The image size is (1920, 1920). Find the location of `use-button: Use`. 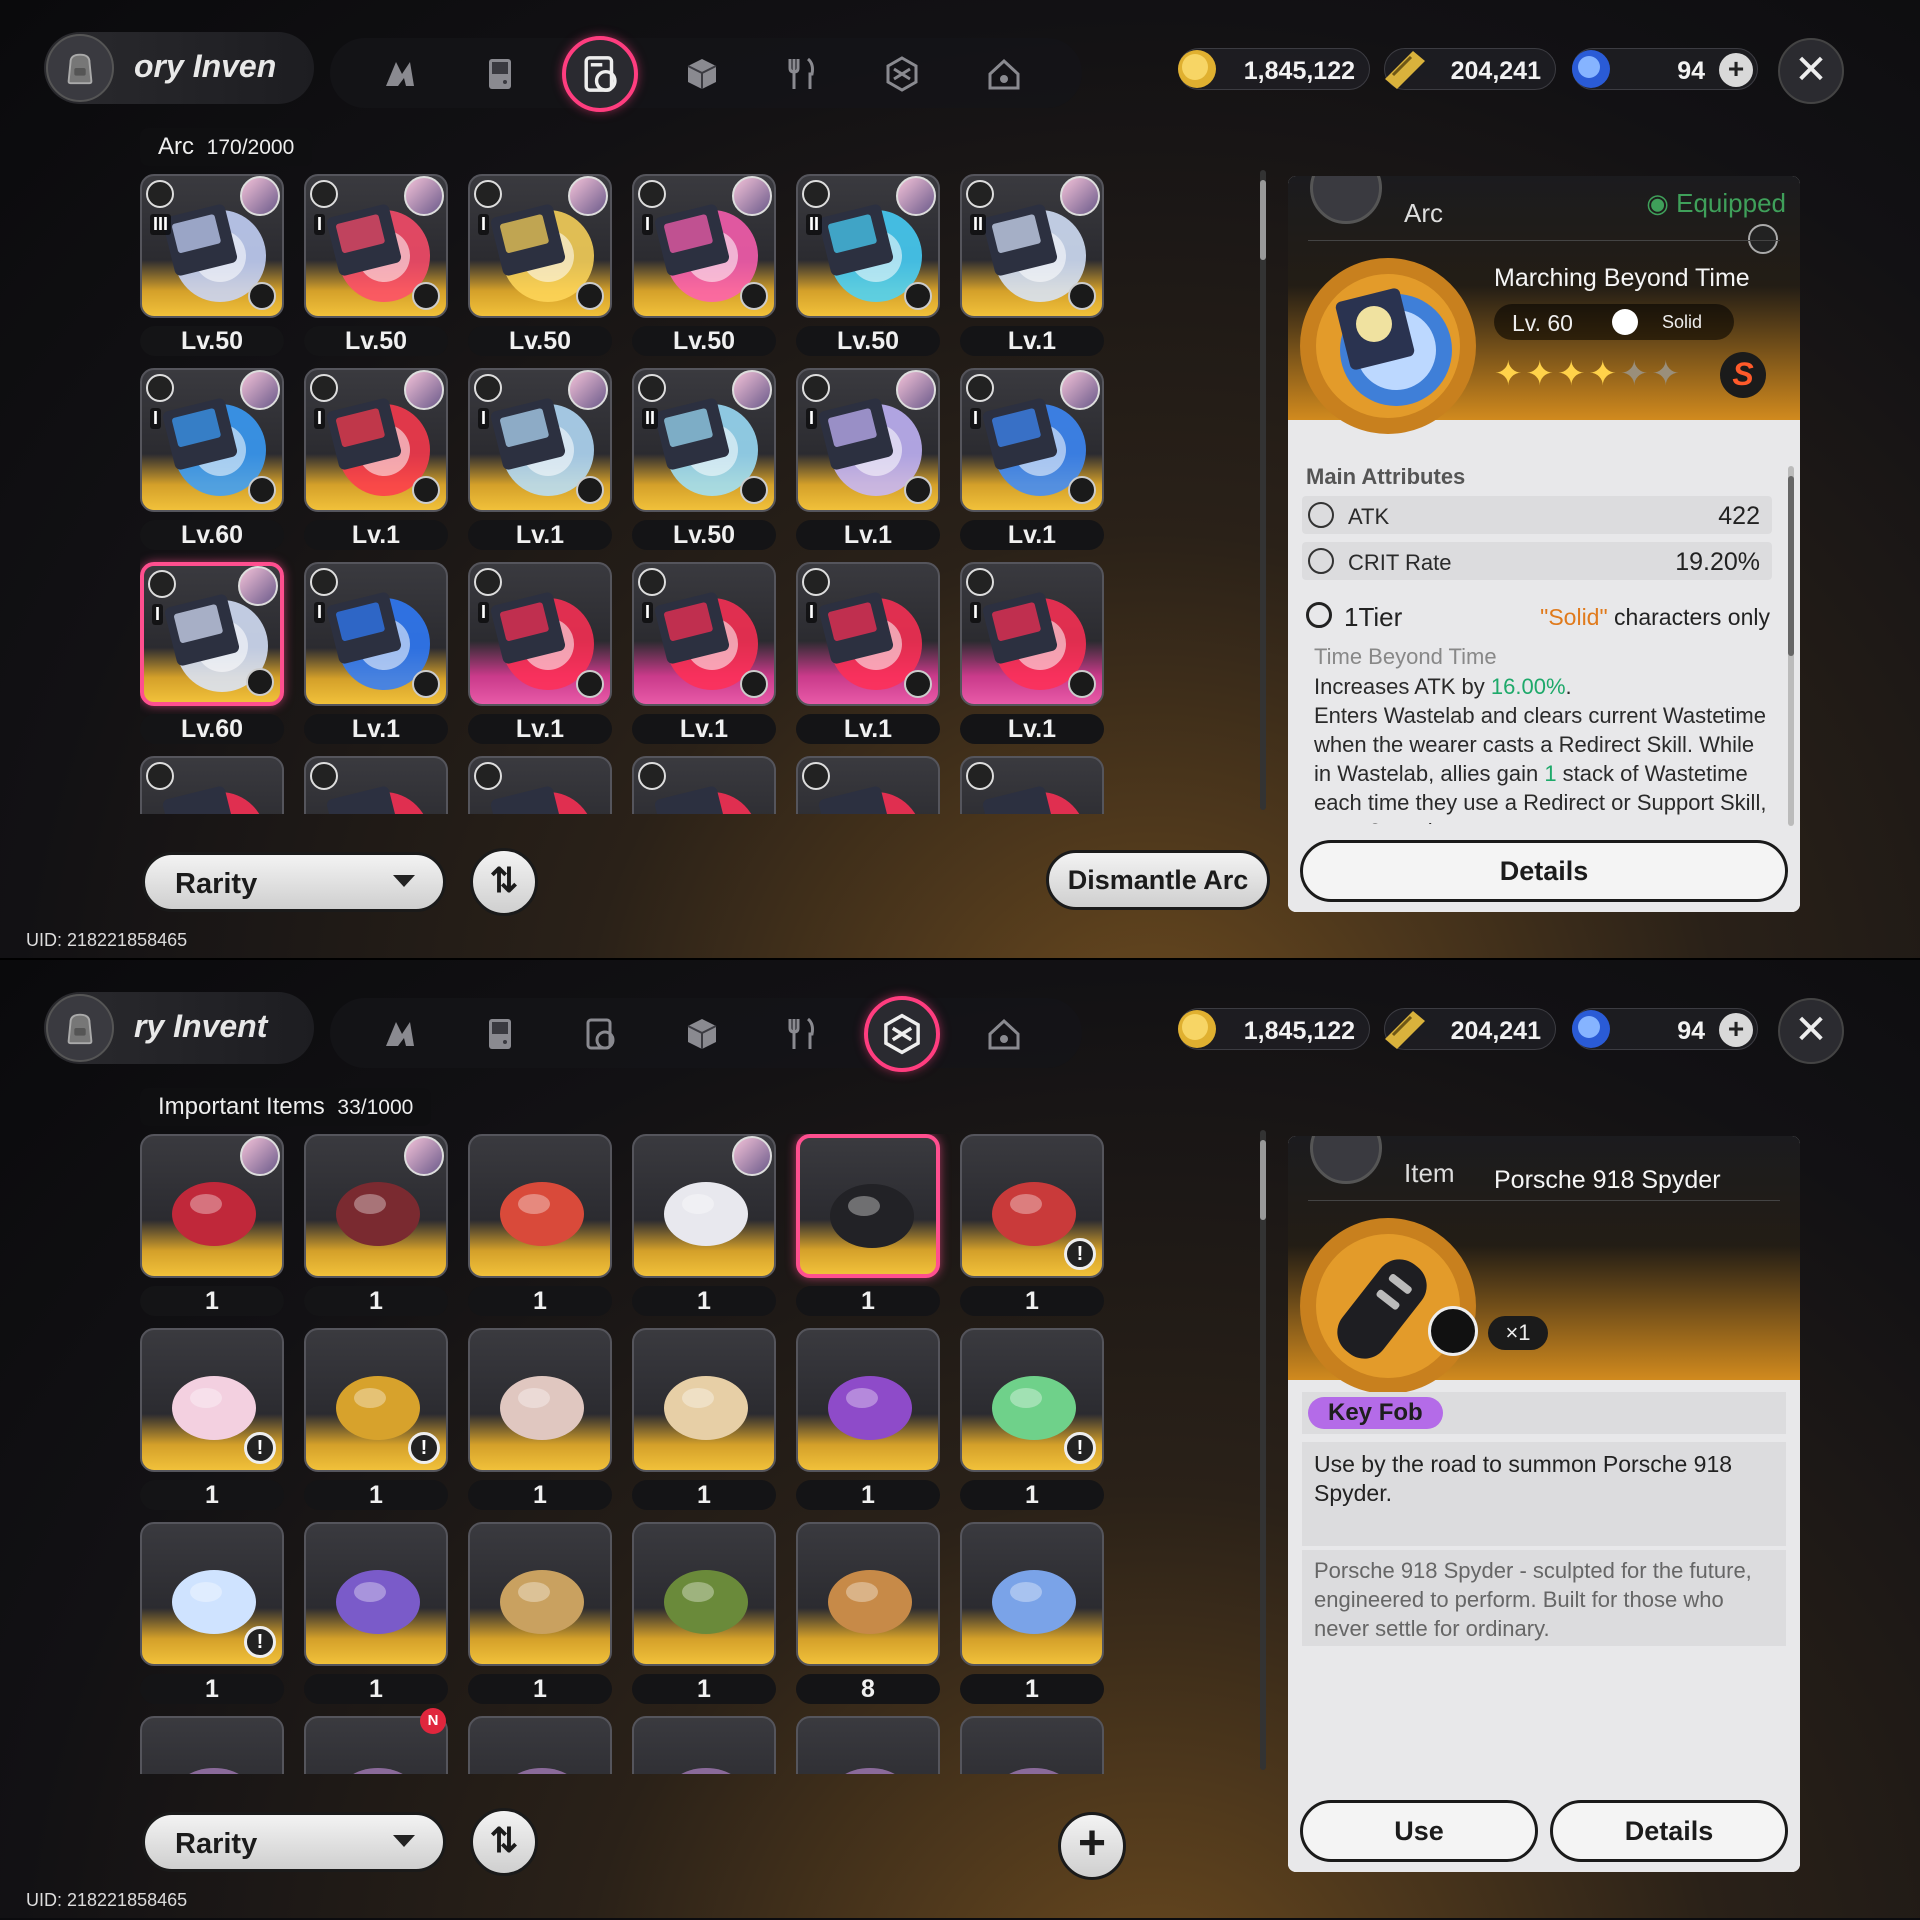

use-button: Use is located at coordinates (1419, 1831).